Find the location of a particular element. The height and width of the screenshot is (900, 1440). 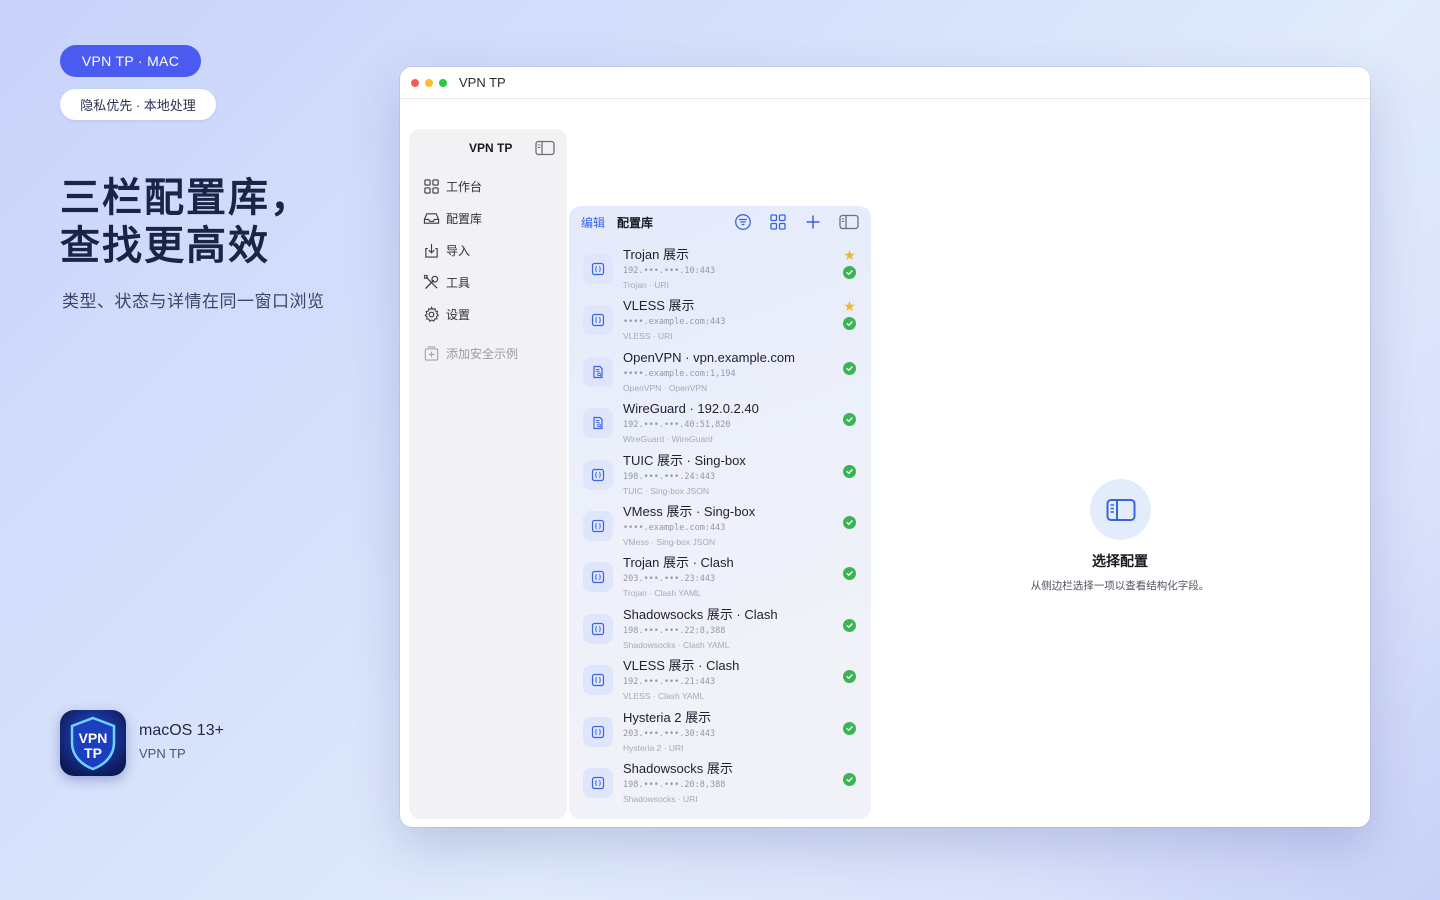

sidebar-item-library: 配置库 is located at coordinates (488, 218).